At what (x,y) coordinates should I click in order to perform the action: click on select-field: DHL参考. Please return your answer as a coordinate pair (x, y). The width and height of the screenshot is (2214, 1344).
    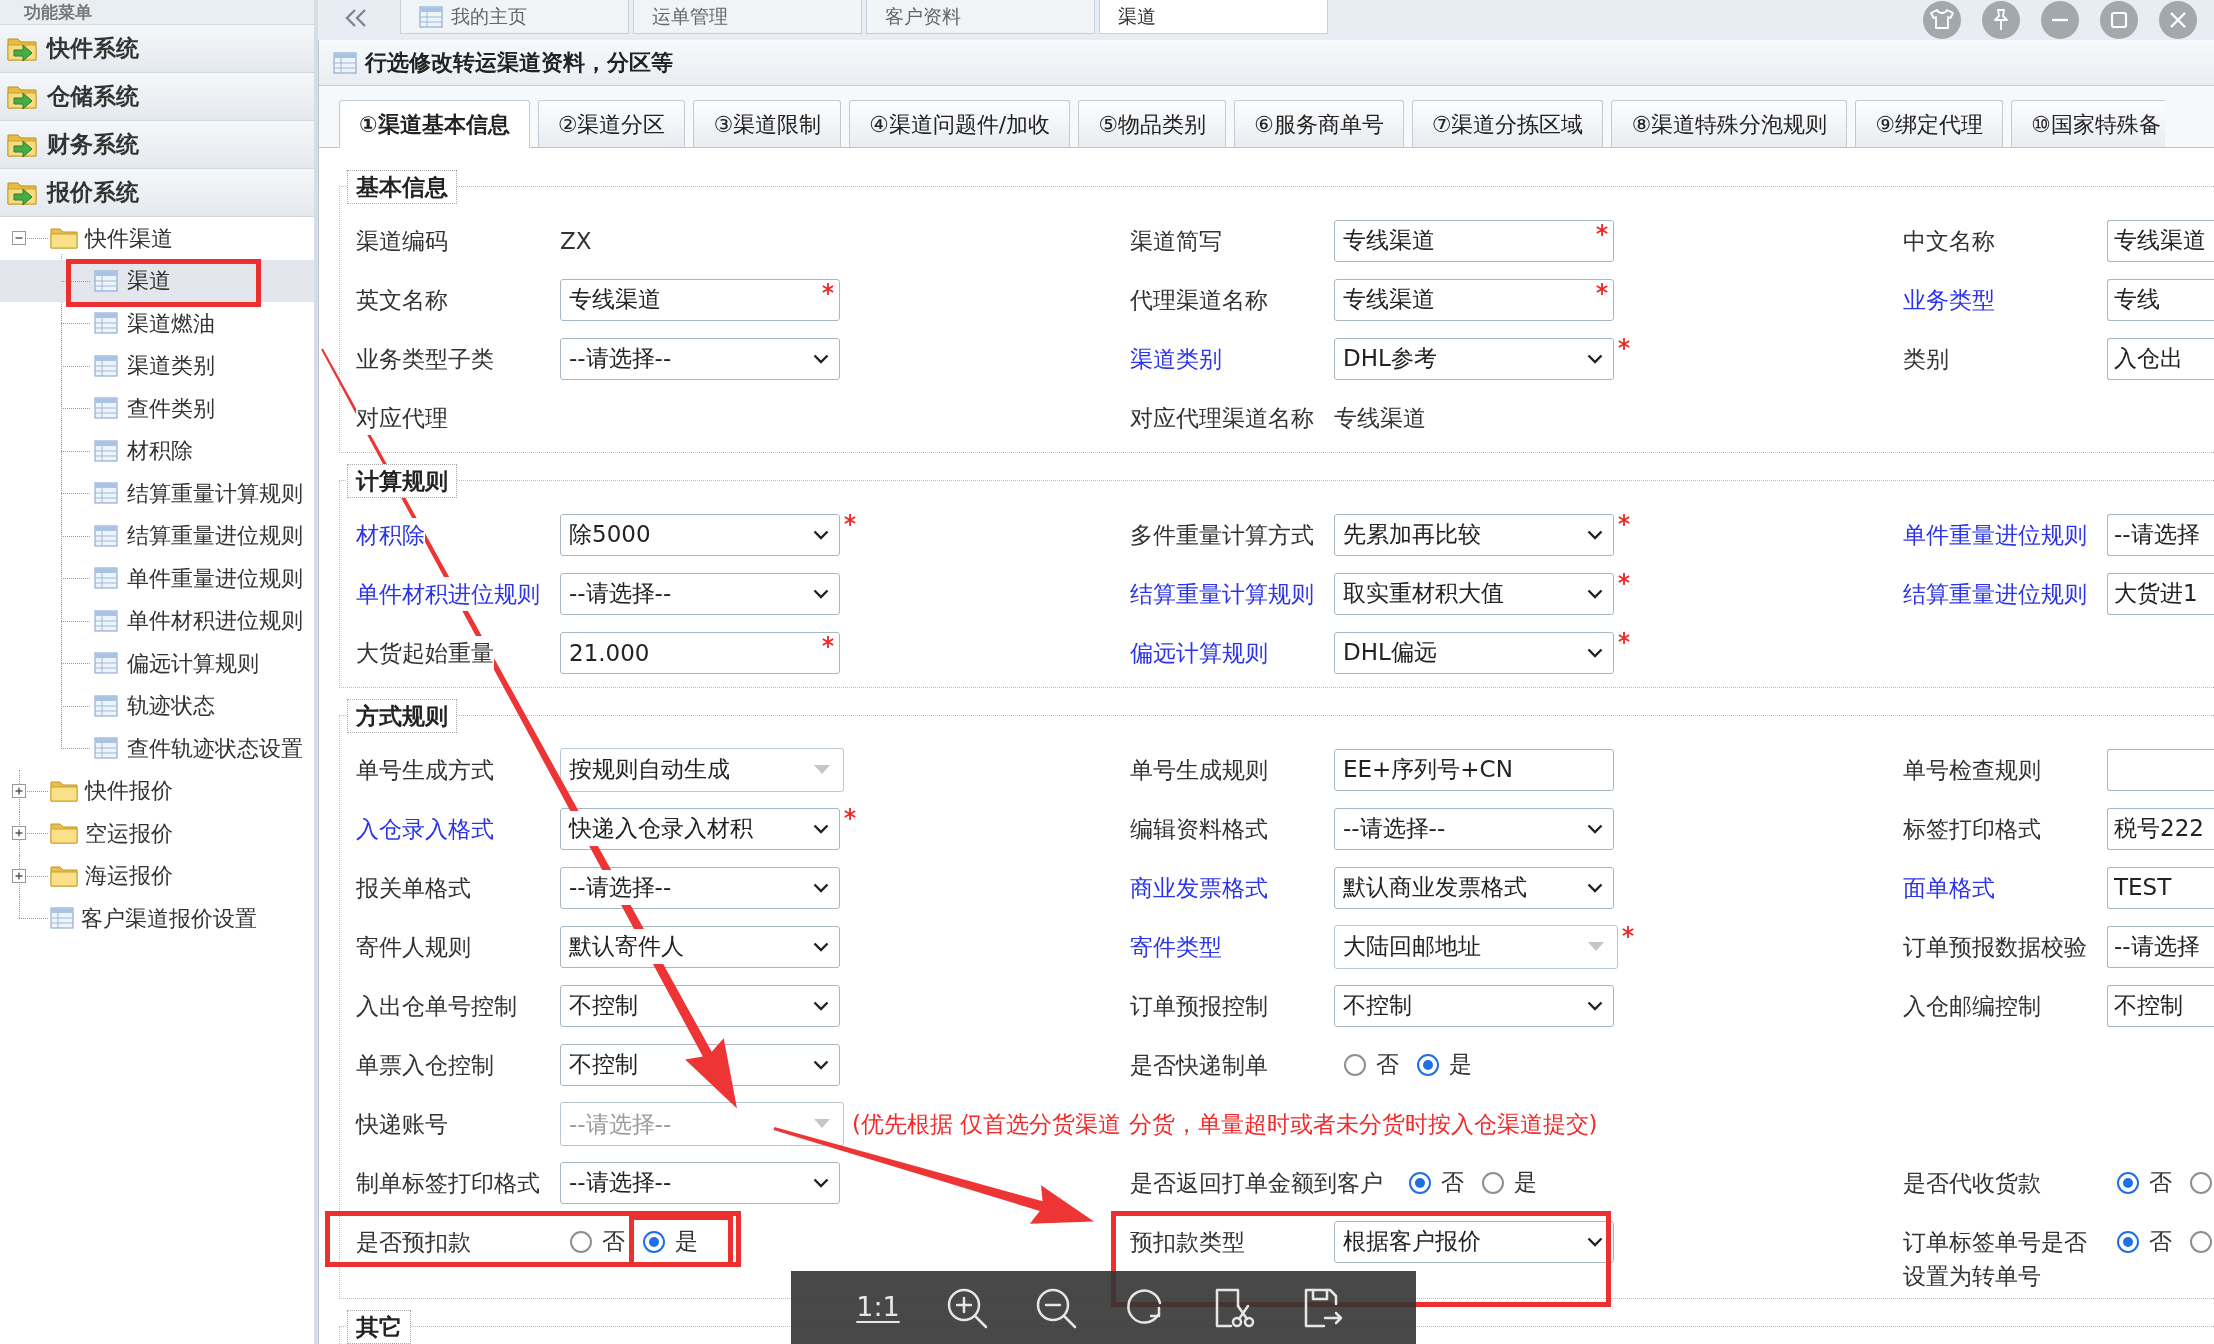
    Looking at the image, I should click on (1474, 358).